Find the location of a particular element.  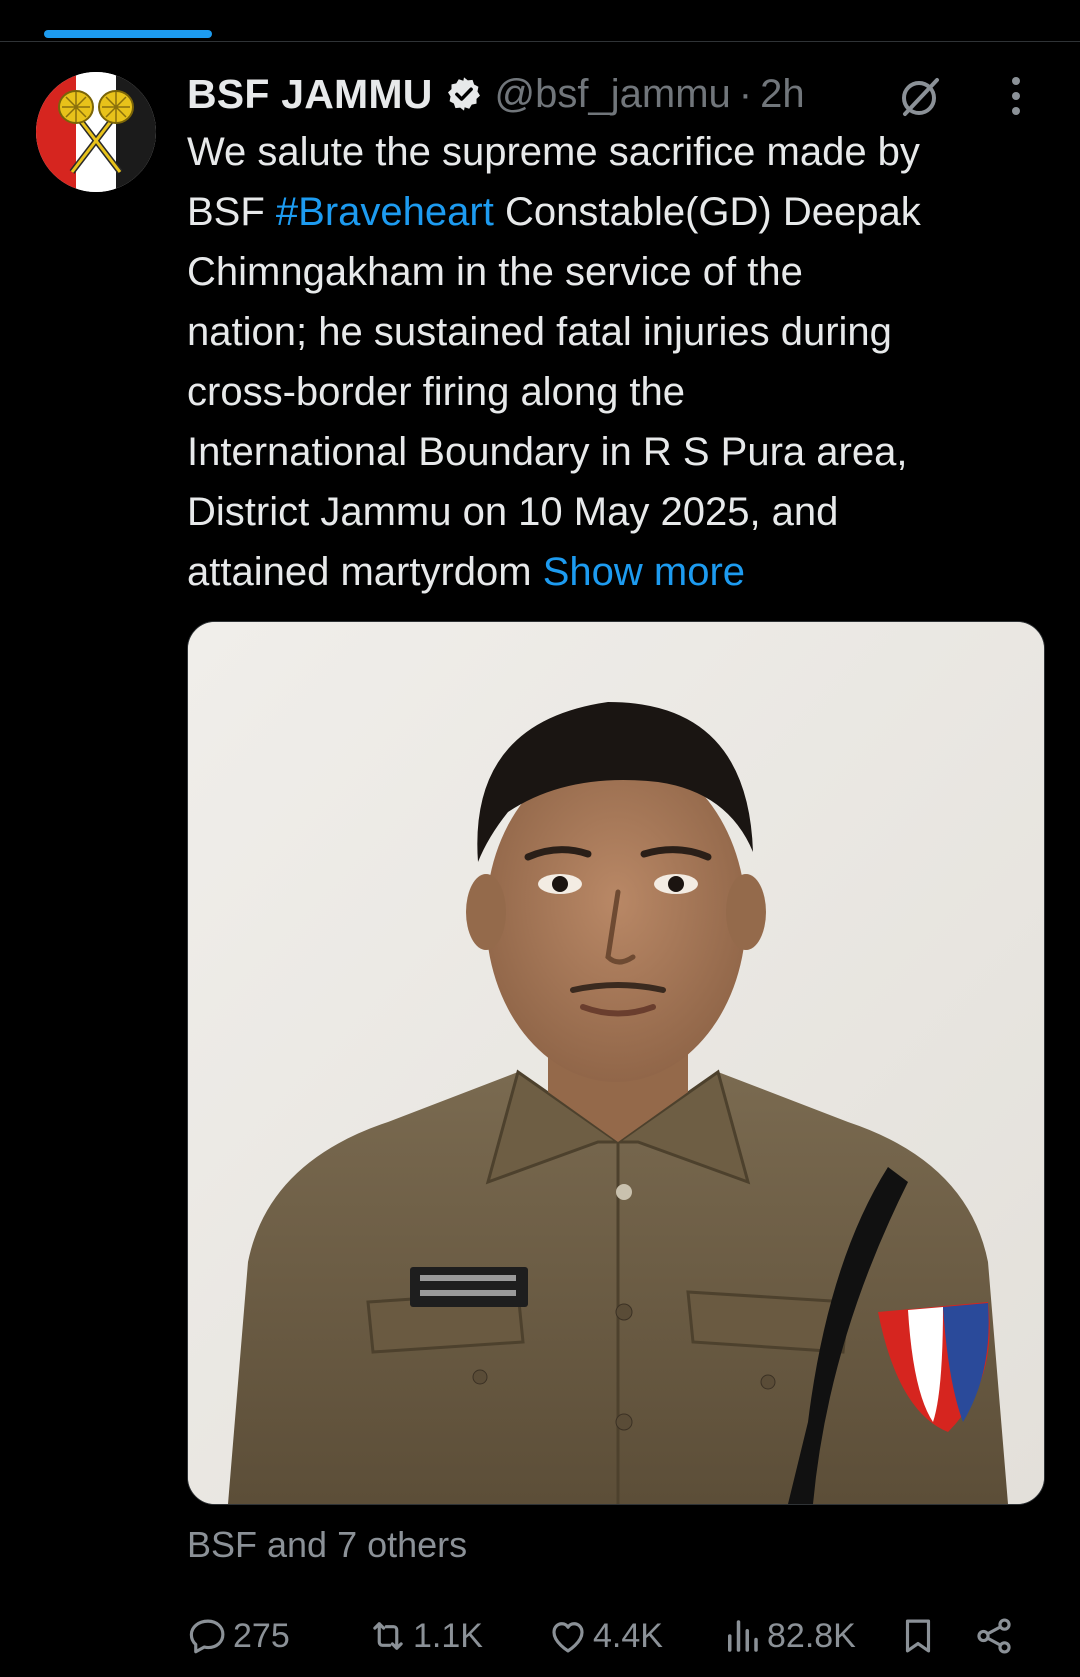

share-button is located at coordinates (994, 1636).